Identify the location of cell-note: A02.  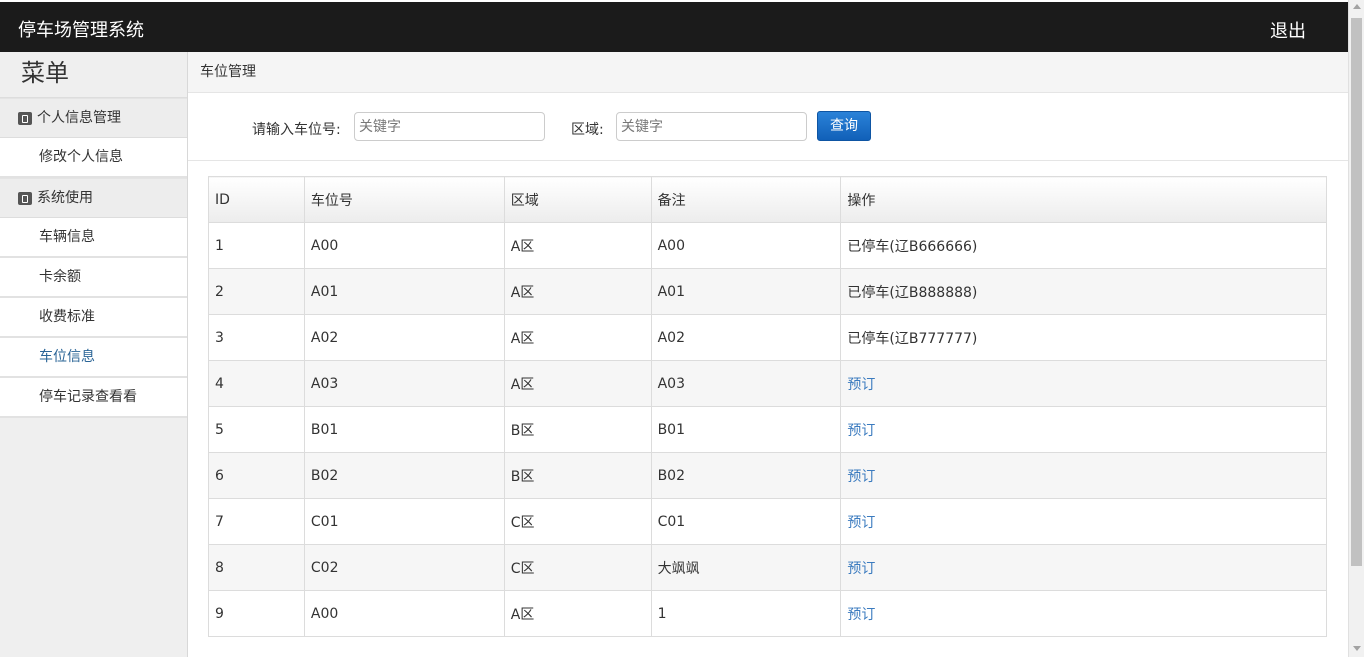
(746, 337).